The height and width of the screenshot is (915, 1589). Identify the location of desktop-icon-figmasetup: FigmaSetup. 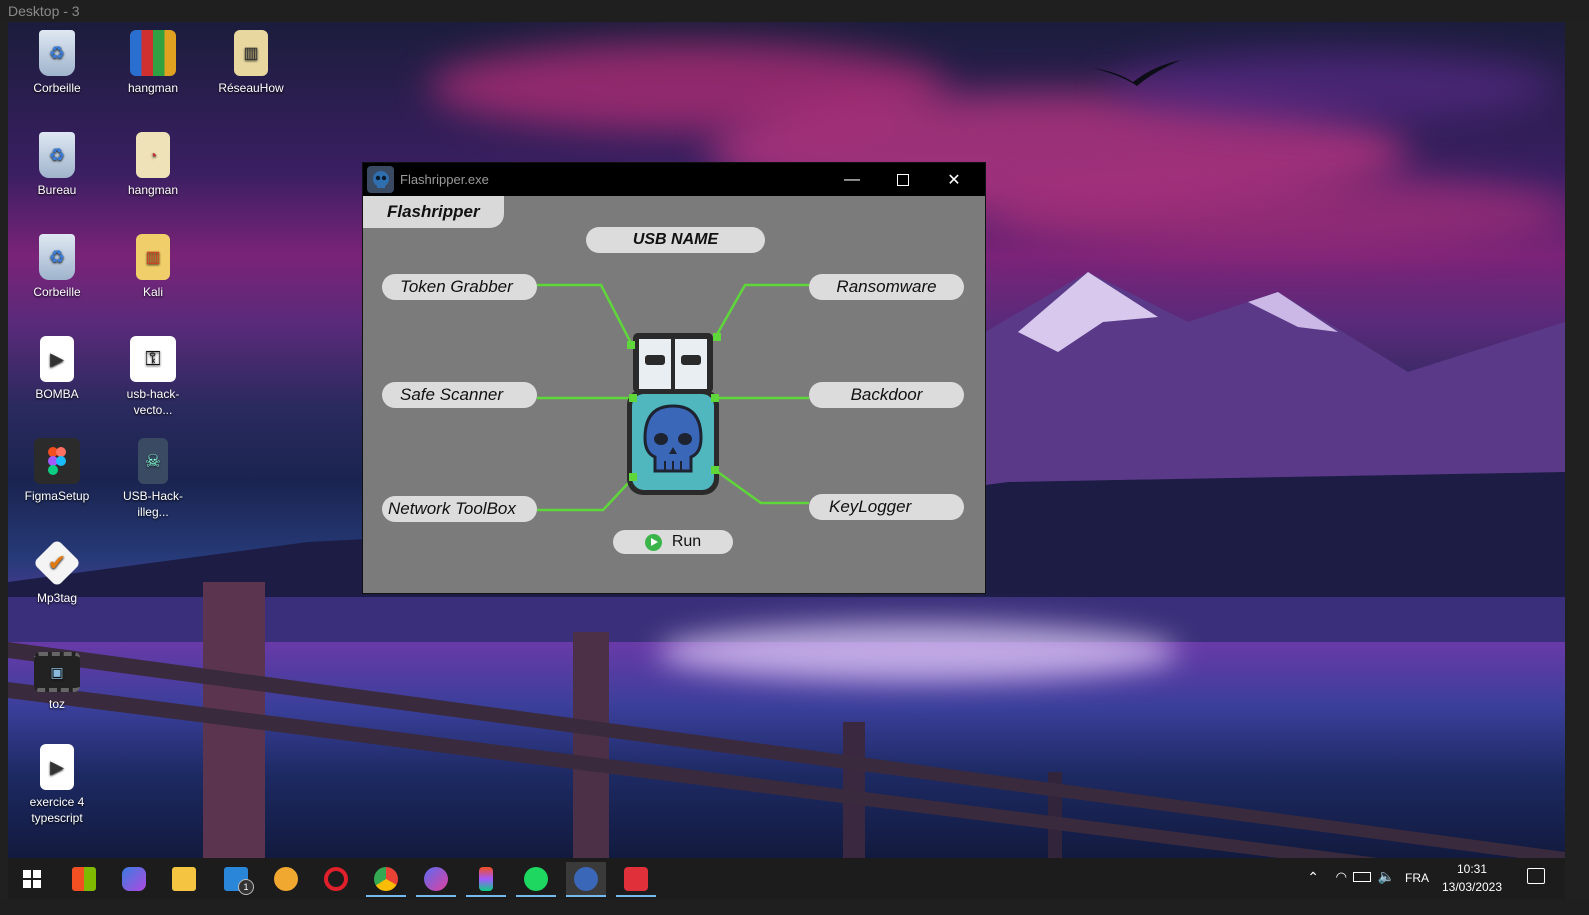
(57, 471).